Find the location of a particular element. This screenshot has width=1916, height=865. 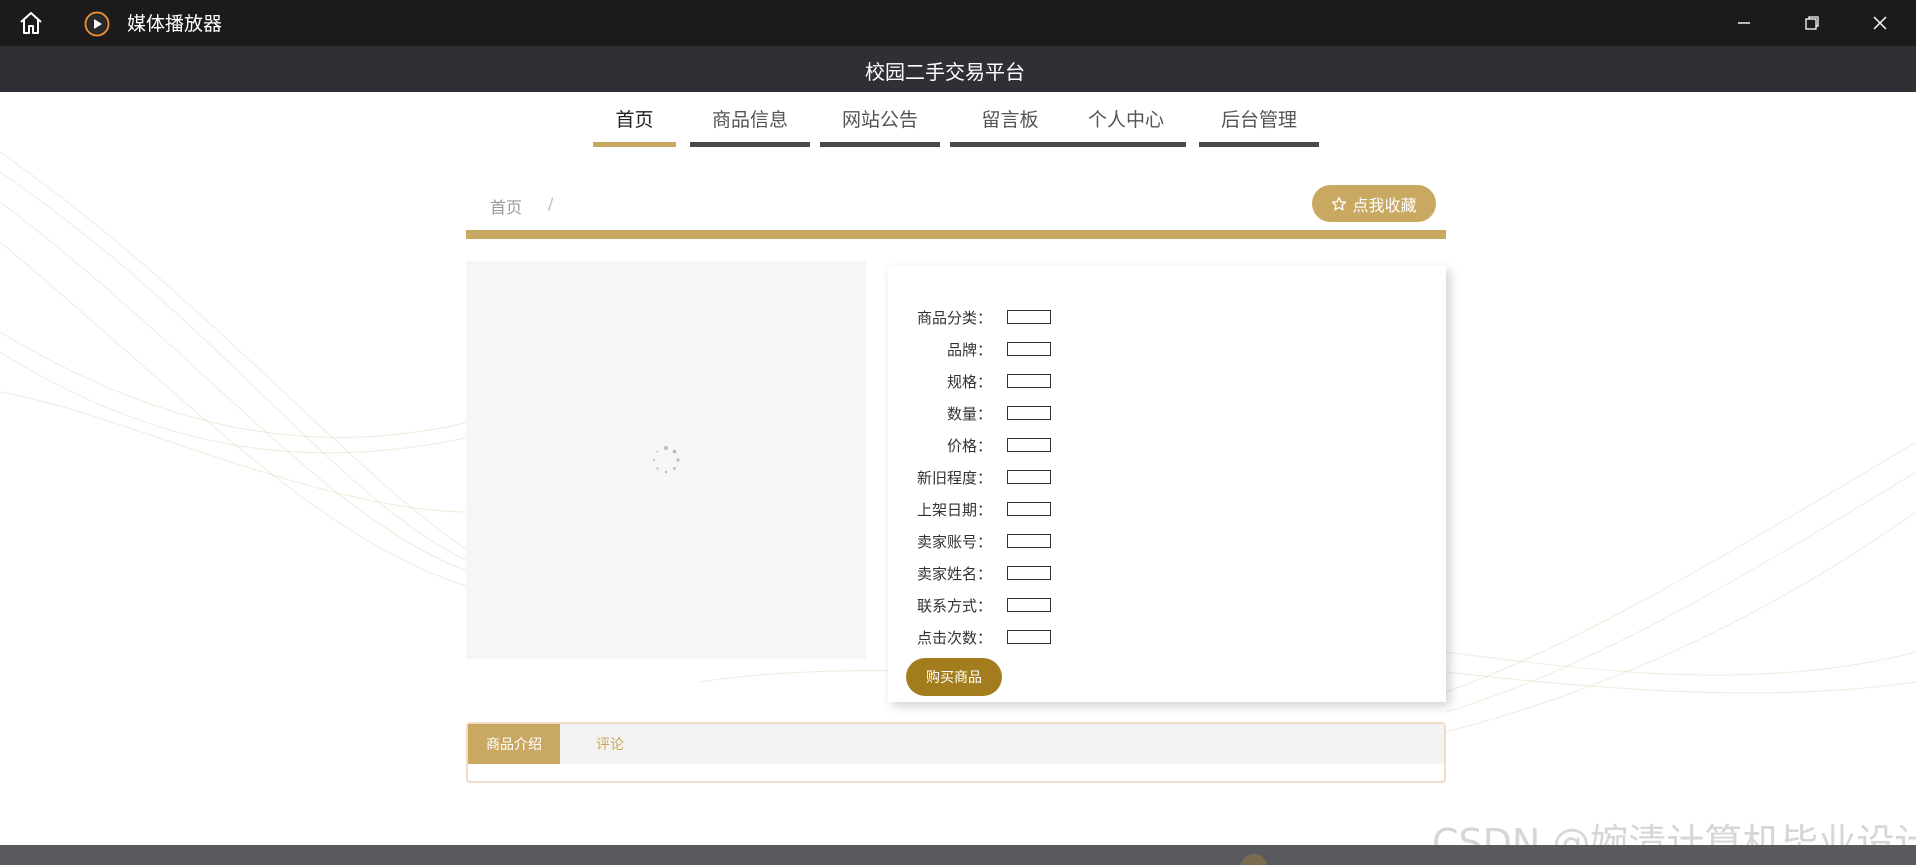

loading-spinner-icon is located at coordinates (666, 460).